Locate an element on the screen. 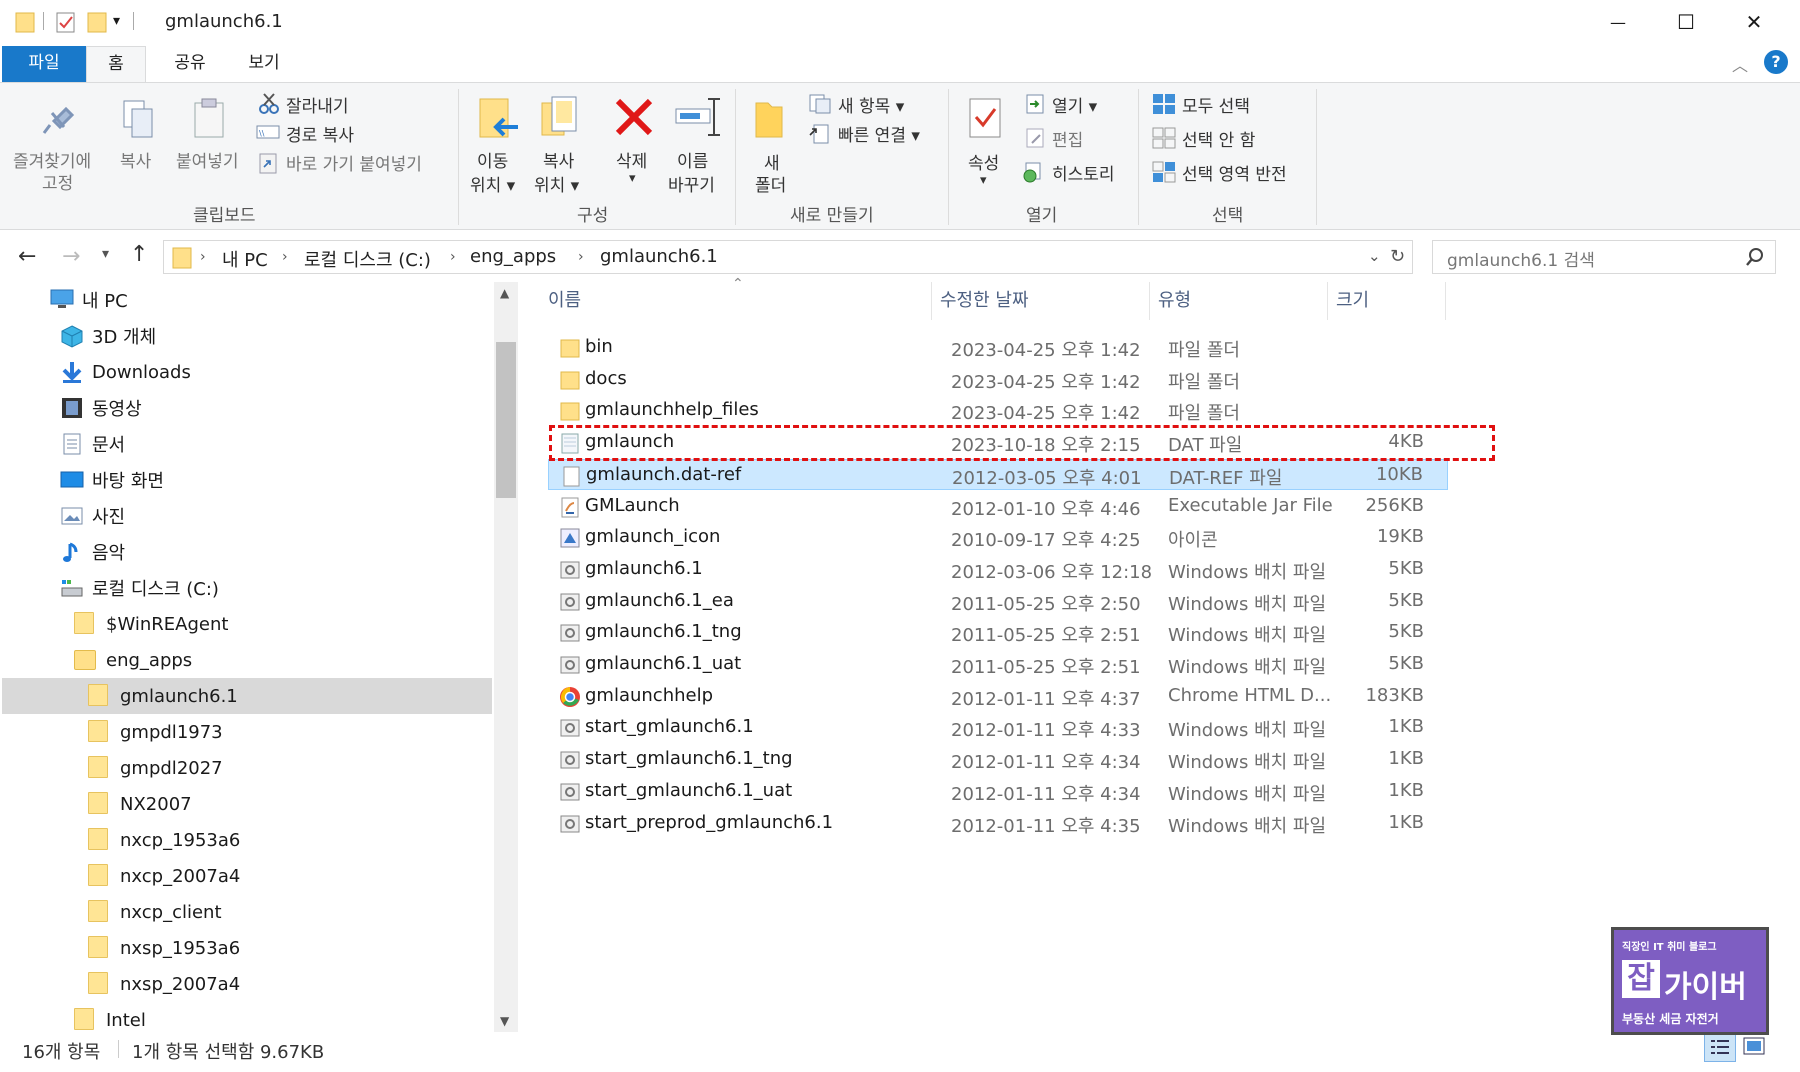 This screenshot has height=1072, width=1800. invert-selection-button: 선택 영역 반전 is located at coordinates (1234, 172).